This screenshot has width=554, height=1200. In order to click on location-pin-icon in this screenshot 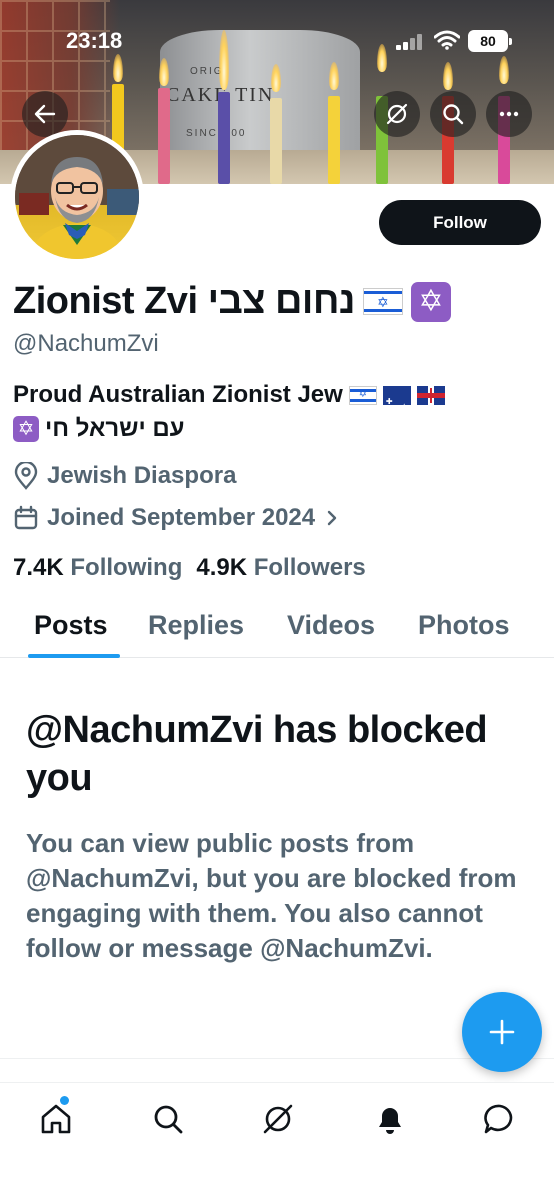, I will do `click(26, 476)`.